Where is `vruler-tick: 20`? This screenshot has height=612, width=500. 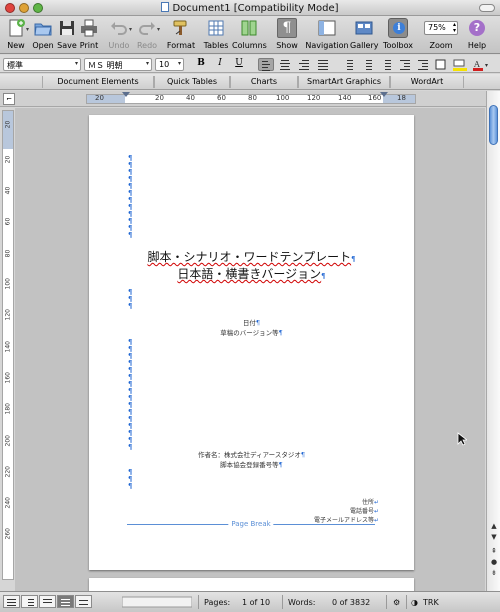
vruler-tick: 20 is located at coordinates (8, 124).